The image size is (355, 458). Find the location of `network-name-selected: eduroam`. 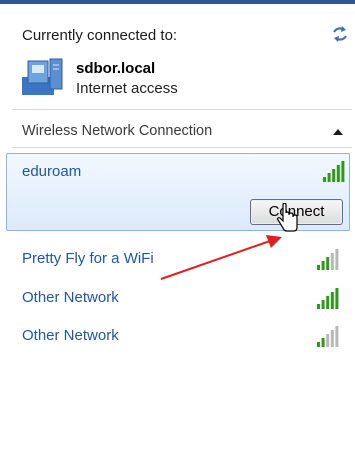

network-name-selected: eduroam is located at coordinates (51, 171).